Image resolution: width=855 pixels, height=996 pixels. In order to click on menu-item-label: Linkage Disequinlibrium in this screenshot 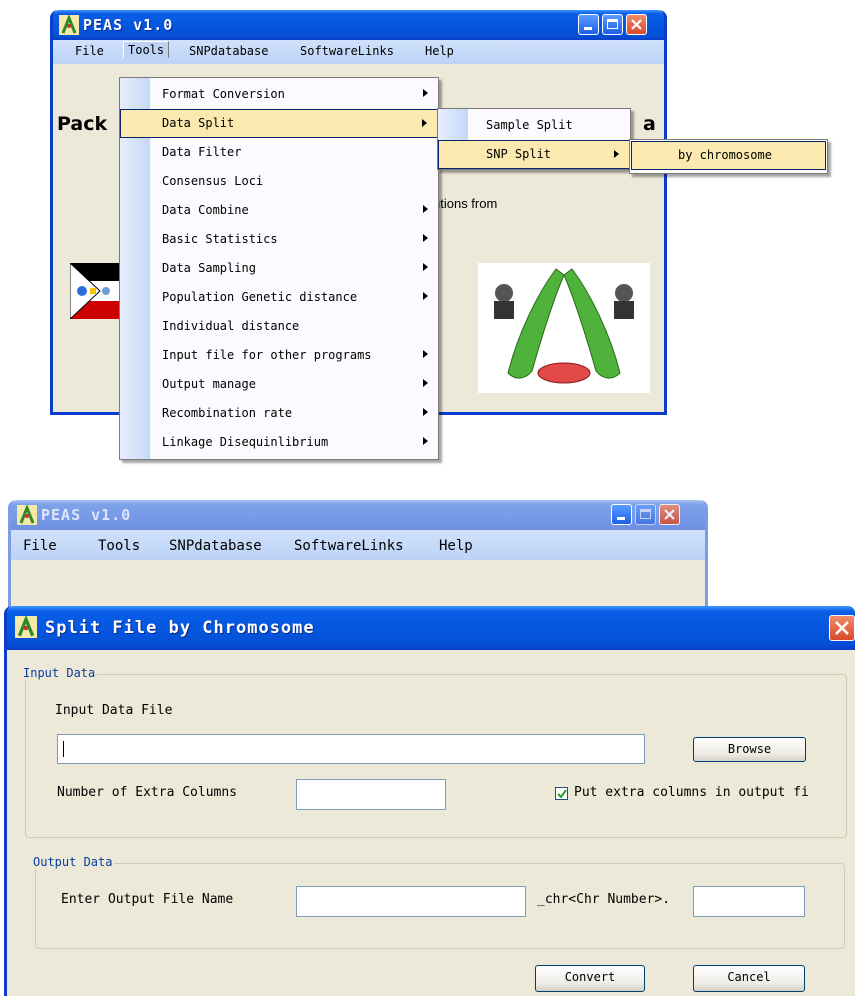, I will do `click(245, 442)`.